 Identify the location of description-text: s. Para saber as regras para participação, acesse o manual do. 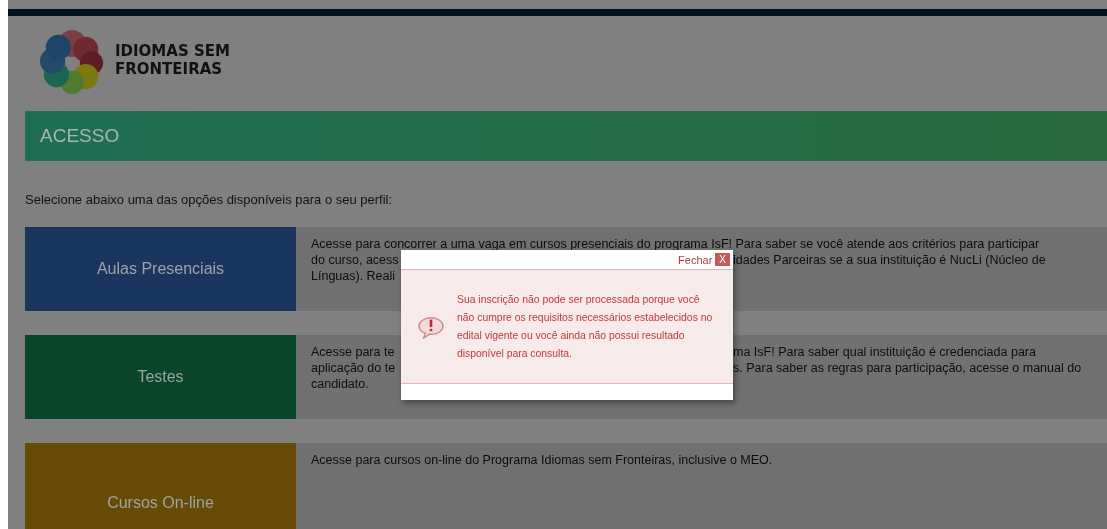
(907, 368).